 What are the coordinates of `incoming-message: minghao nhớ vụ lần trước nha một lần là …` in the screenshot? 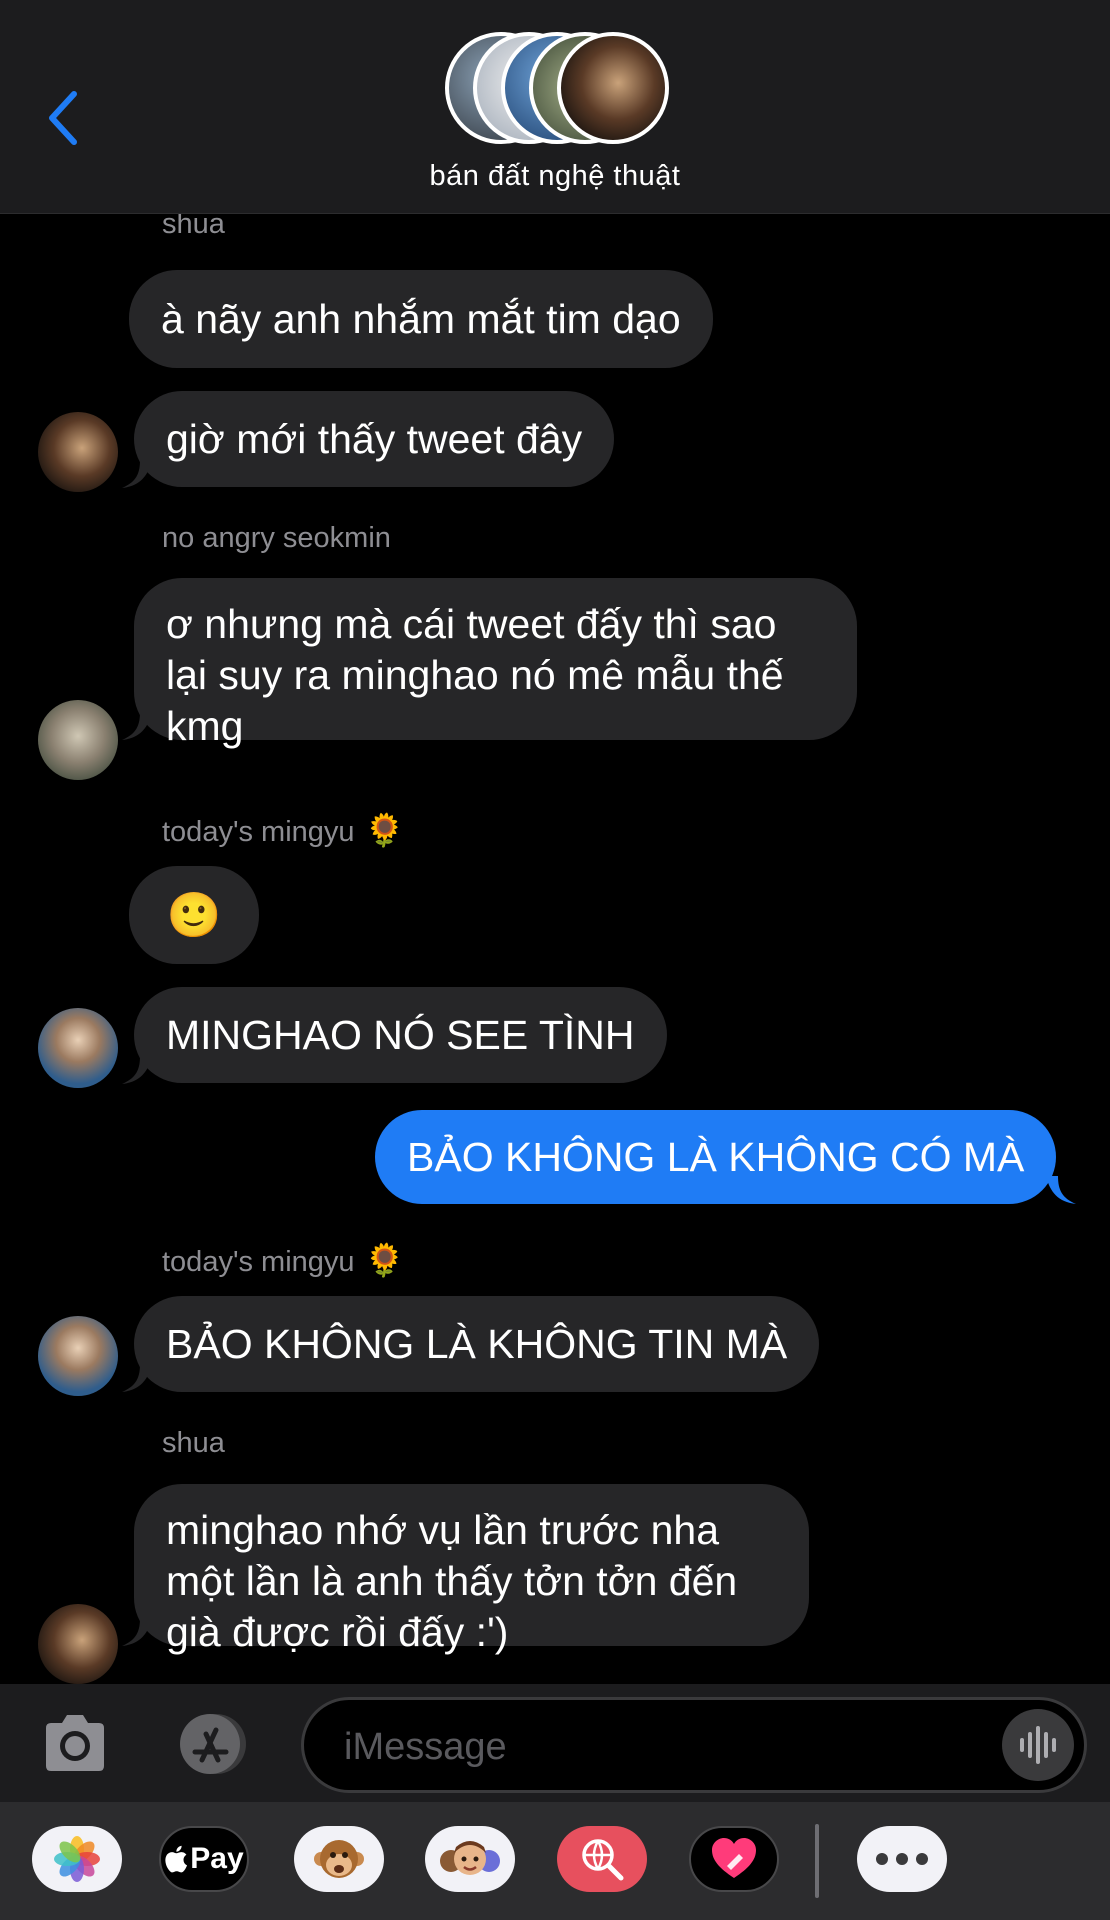 It's located at (471, 1569).